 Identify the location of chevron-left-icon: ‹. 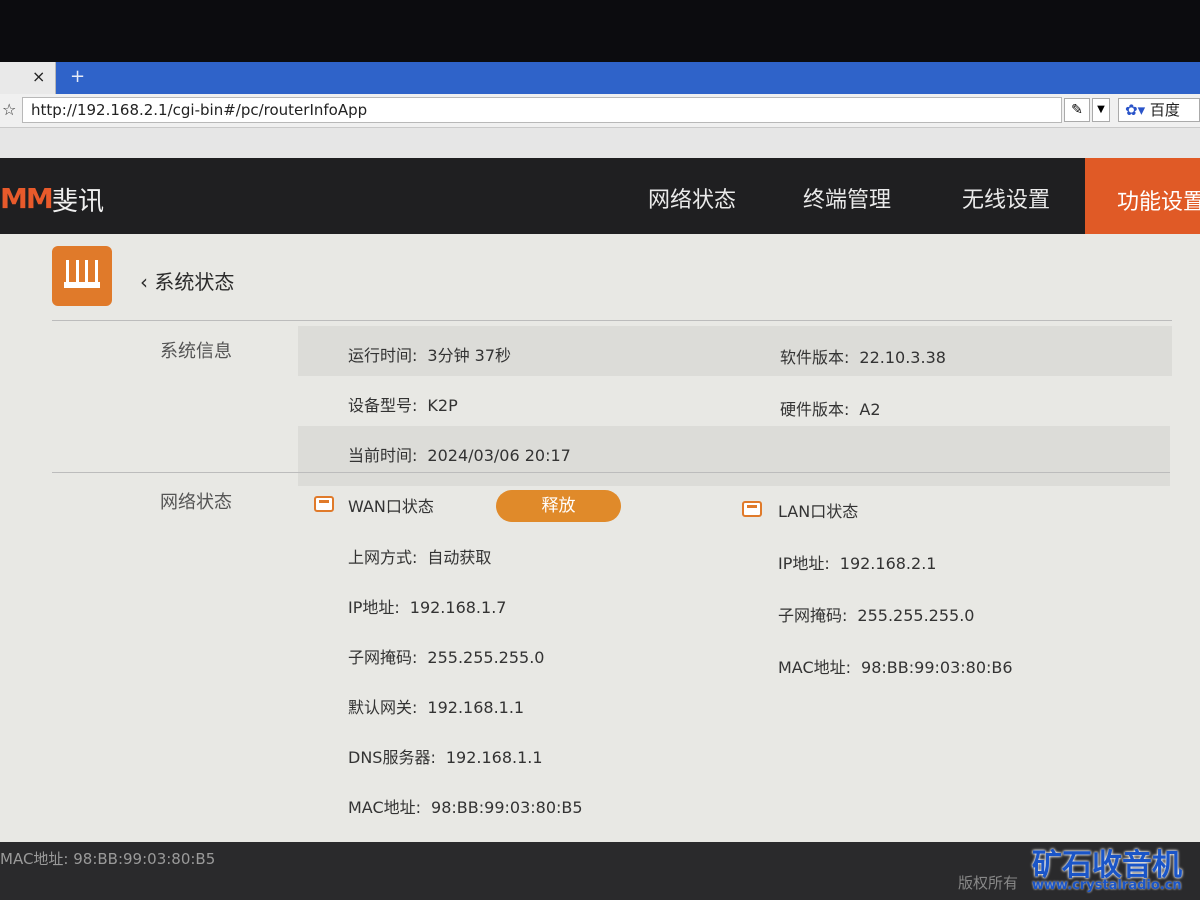
(147, 282).